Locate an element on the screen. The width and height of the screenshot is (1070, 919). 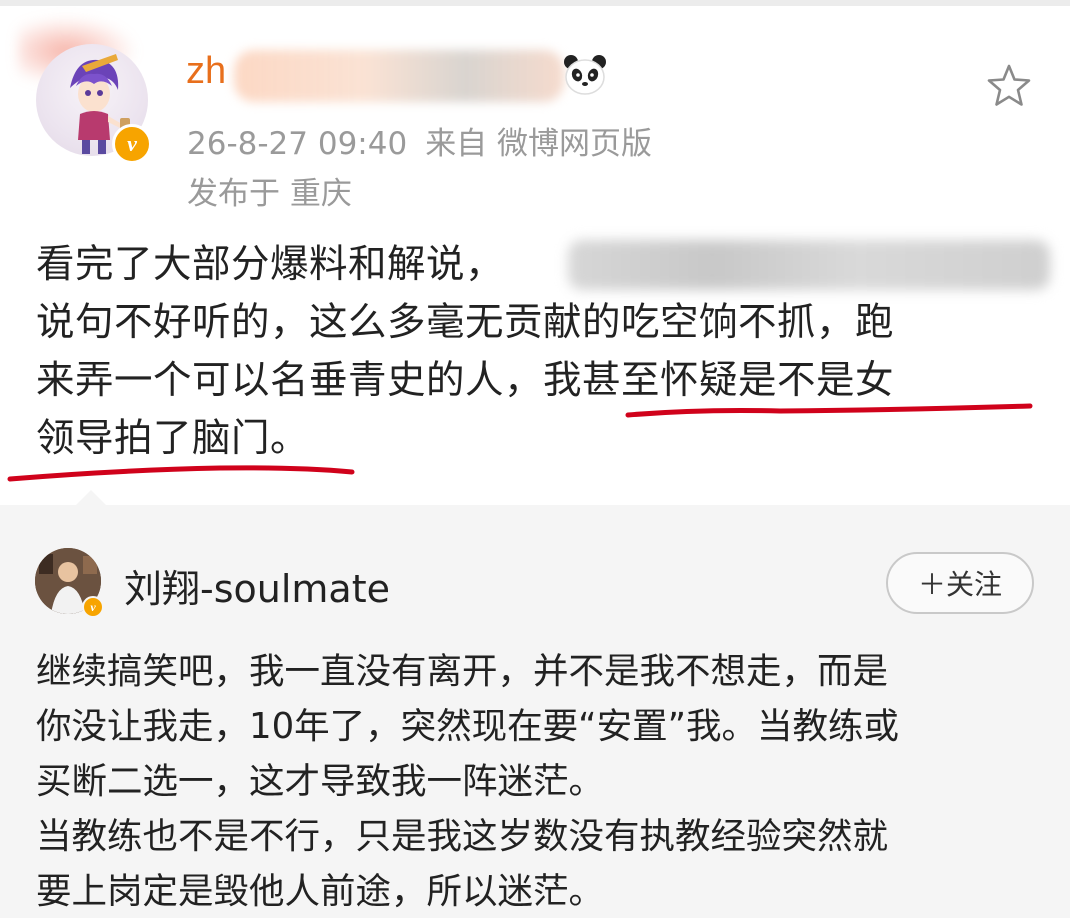
author-avatar: v is located at coordinates (95, 104).